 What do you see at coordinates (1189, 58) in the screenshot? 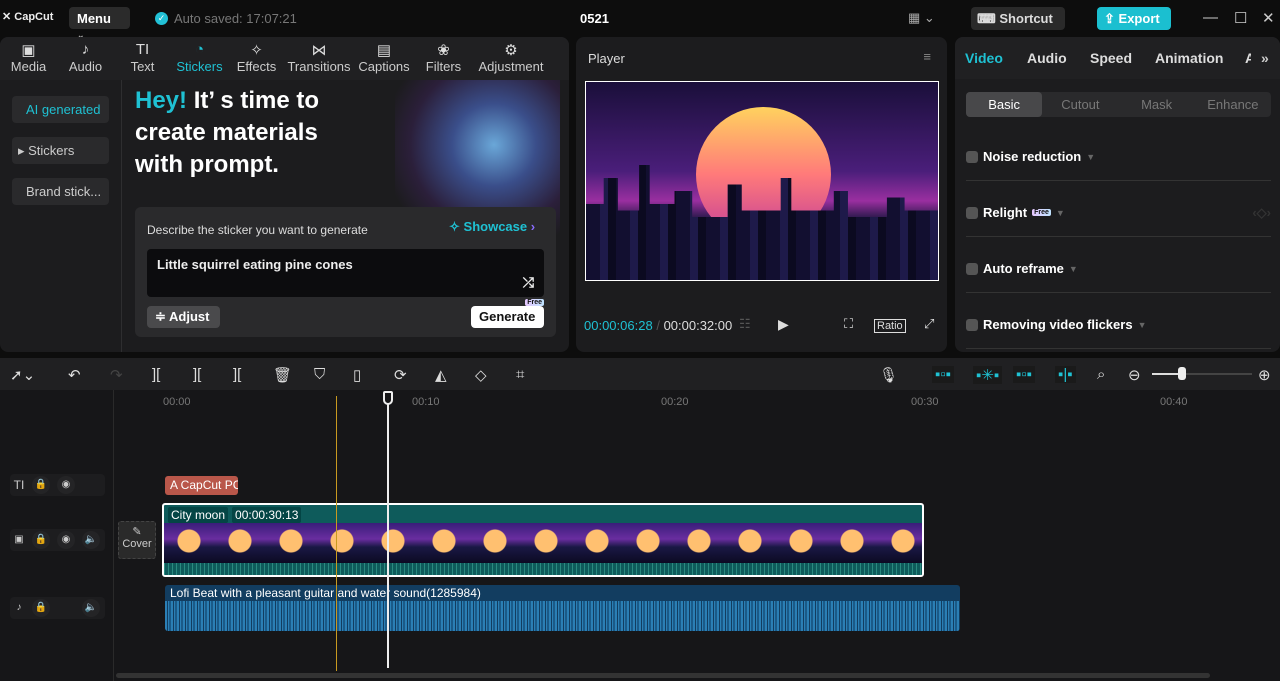
I see `tab-animation: Animation` at bounding box center [1189, 58].